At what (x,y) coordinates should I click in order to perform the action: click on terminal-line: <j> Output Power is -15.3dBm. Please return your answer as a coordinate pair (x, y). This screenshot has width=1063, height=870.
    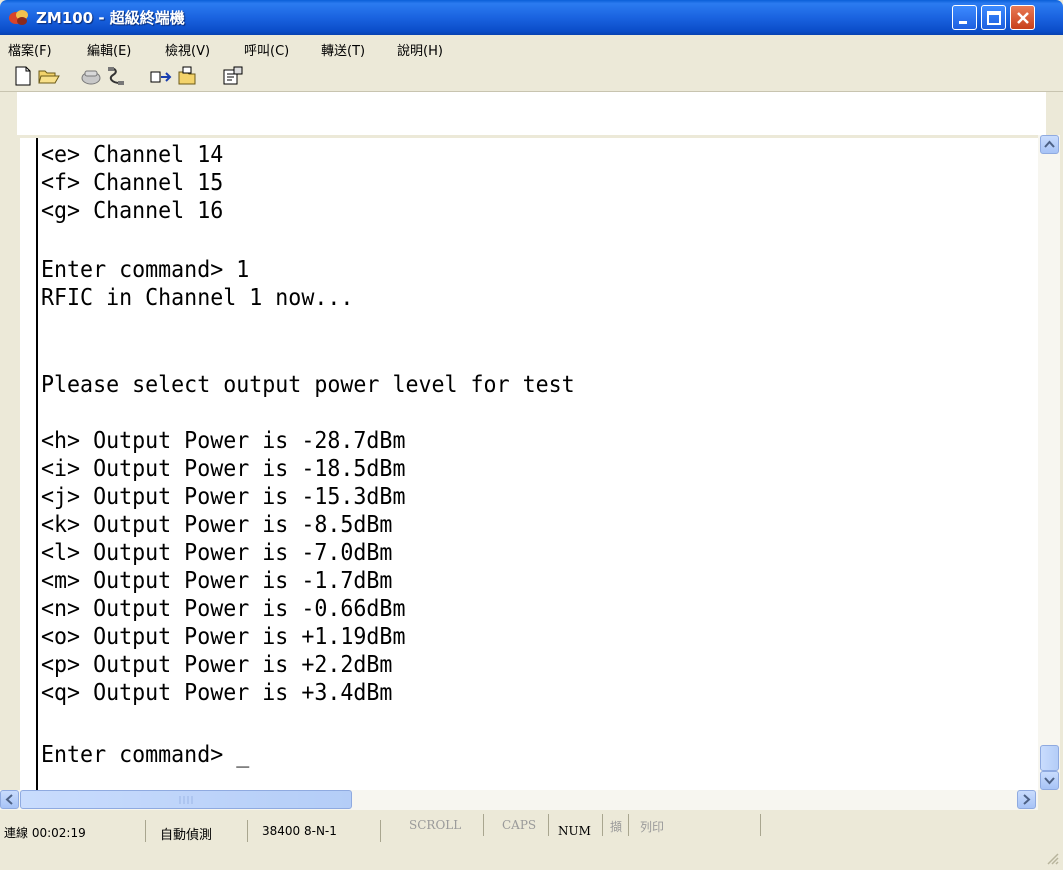
    Looking at the image, I should click on (223, 496).